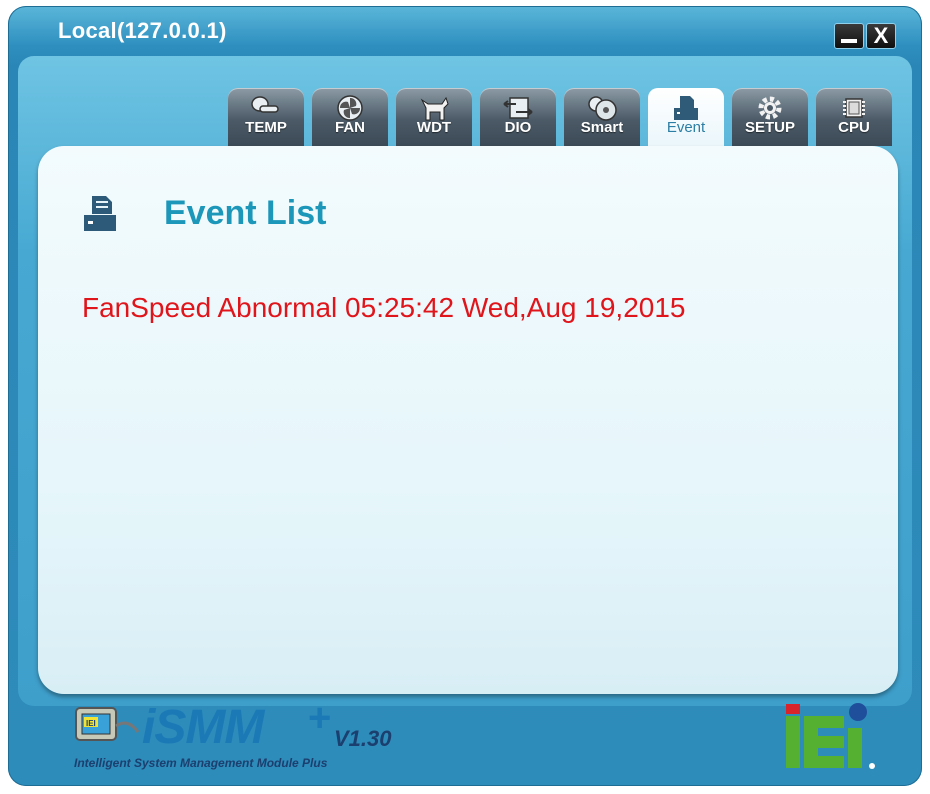 This screenshot has width=930, height=794. What do you see at coordinates (142, 30) in the screenshot?
I see `window-title: Local(127.0.0.1)` at bounding box center [142, 30].